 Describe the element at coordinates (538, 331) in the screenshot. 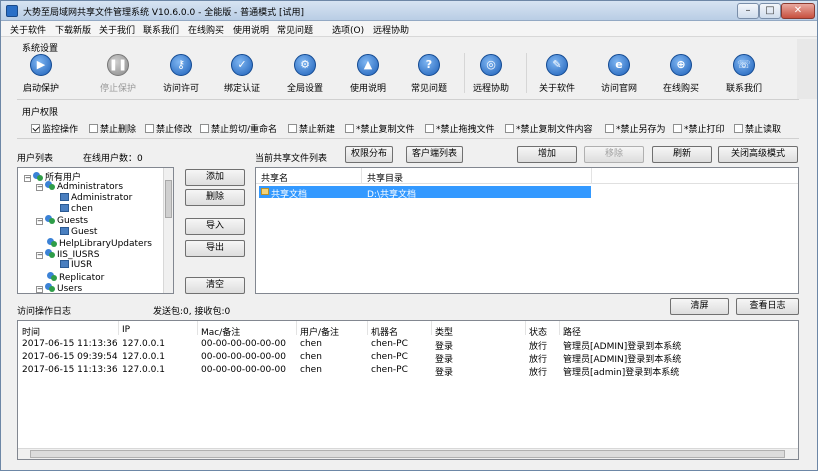

I see `log-column-header: 状态` at that location.